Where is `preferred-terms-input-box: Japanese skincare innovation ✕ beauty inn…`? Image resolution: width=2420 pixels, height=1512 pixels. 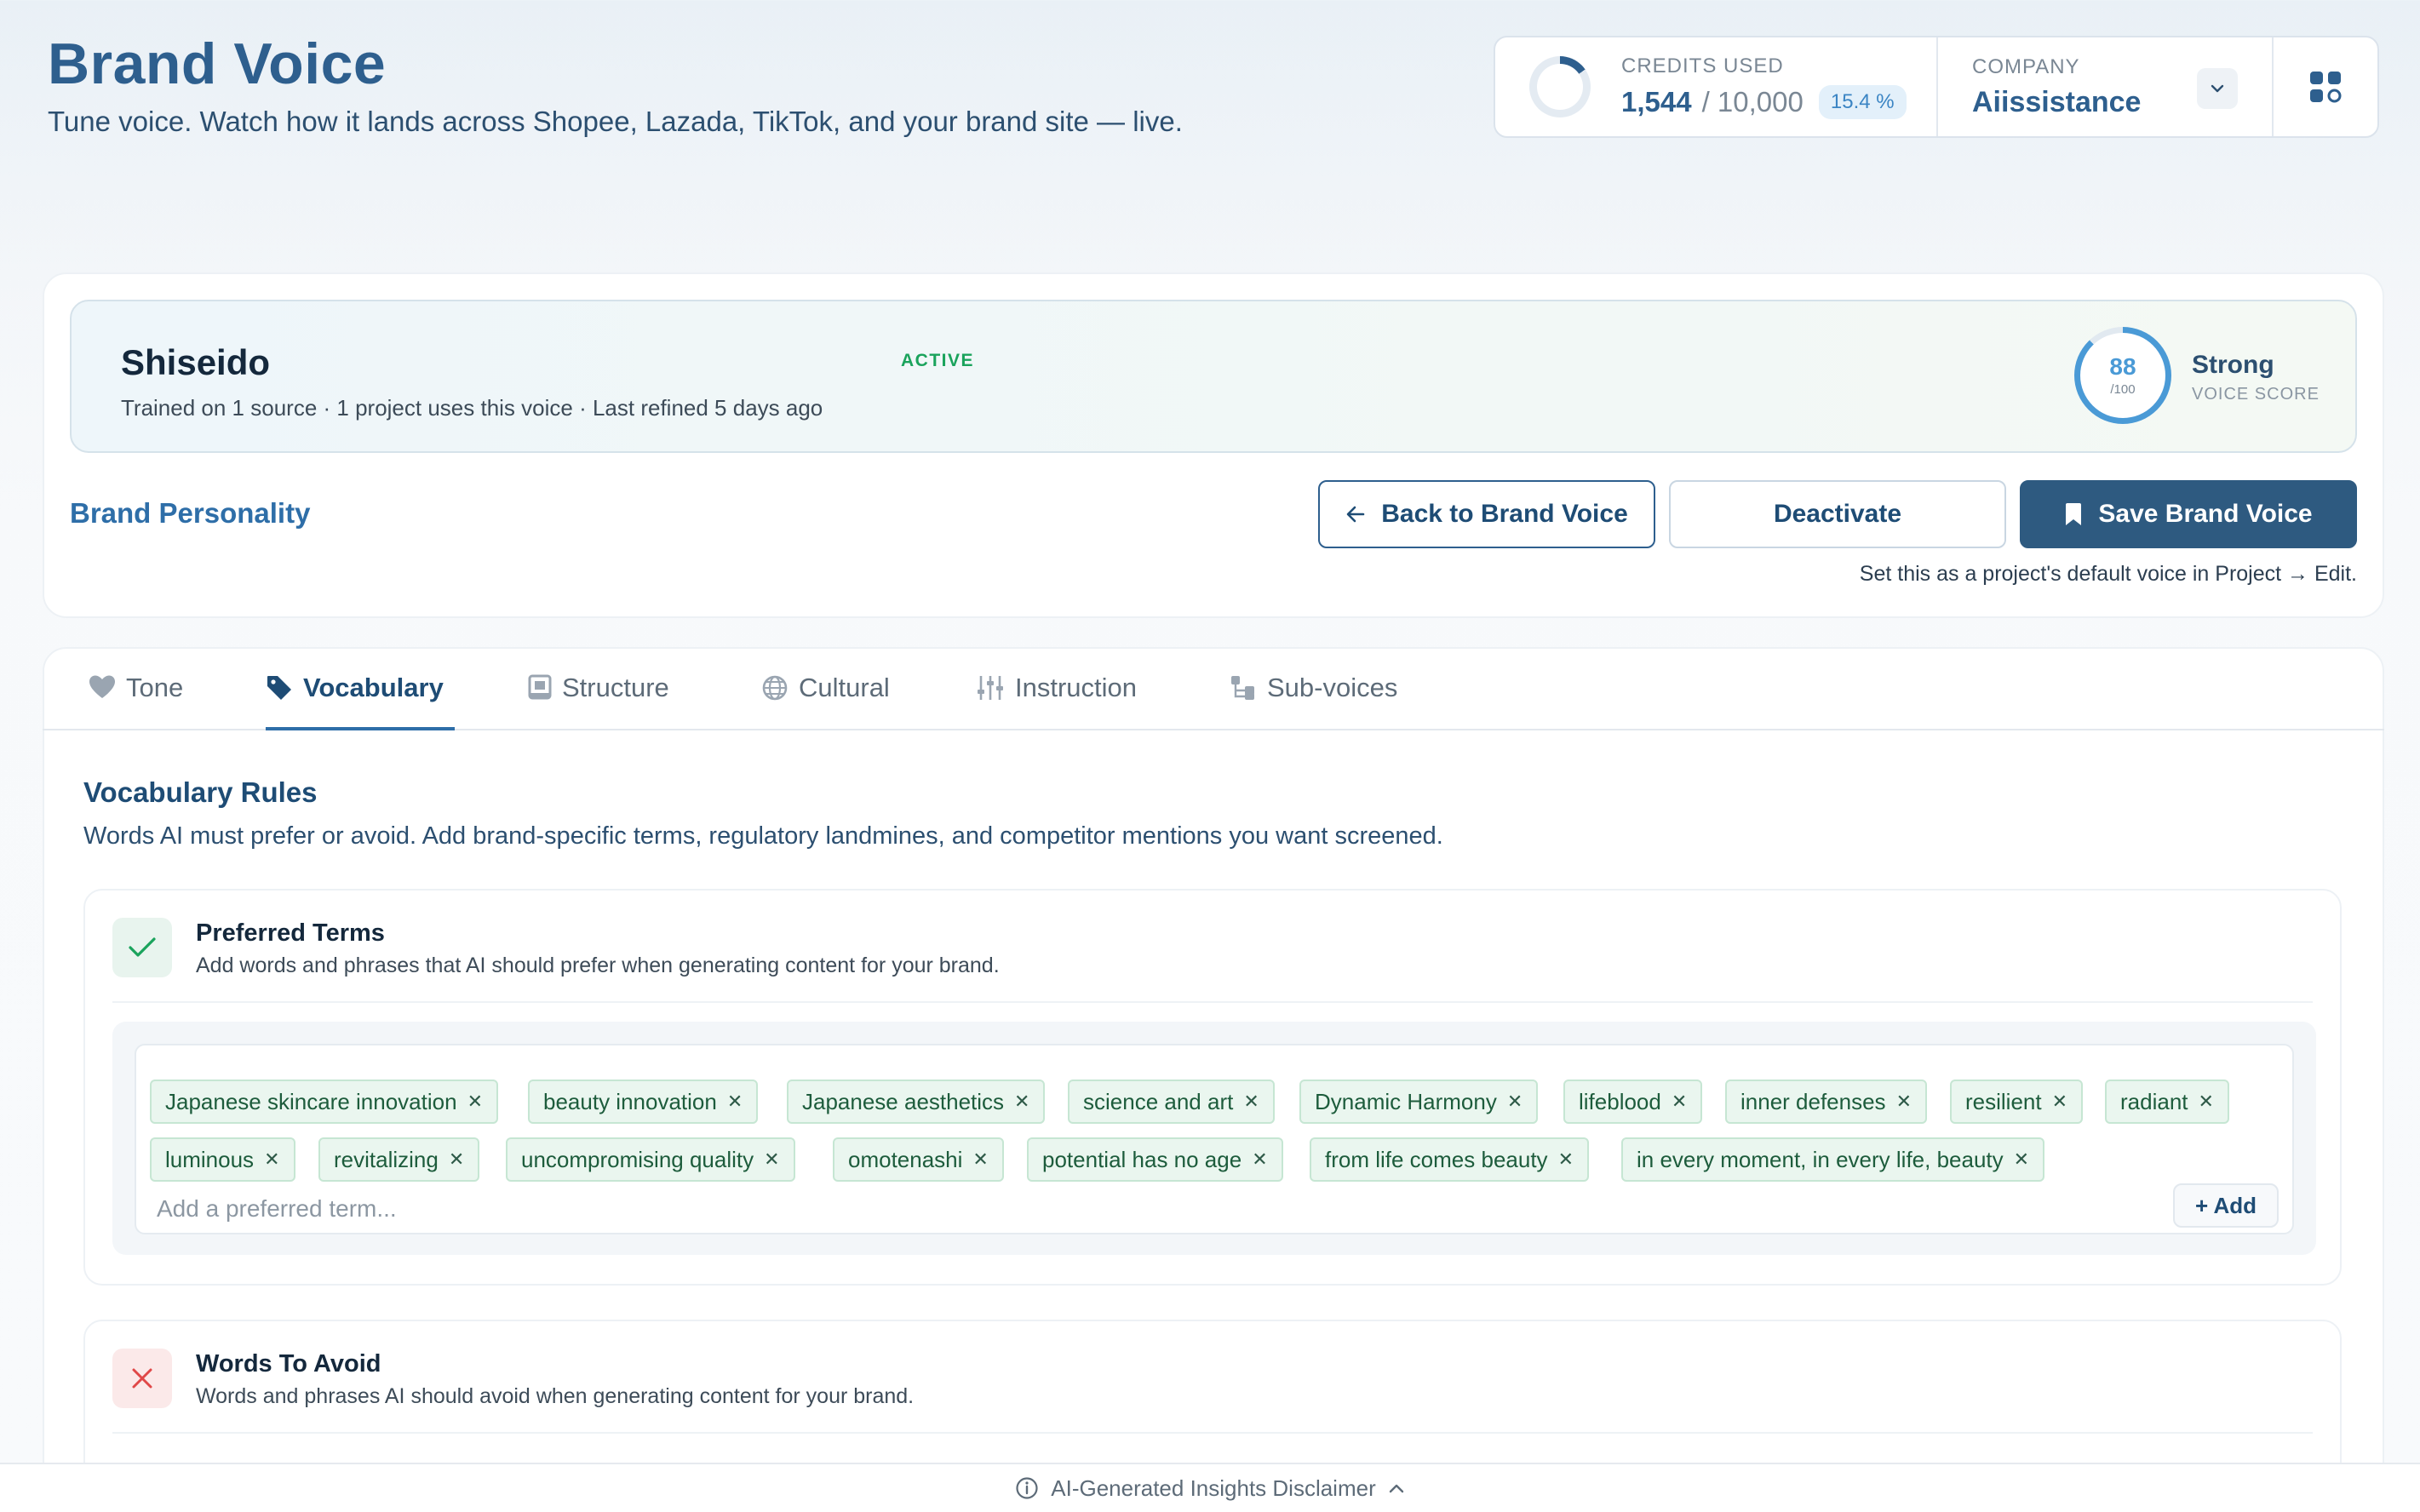
preferred-terms-input-box: Japanese skincare innovation ✕ beauty inn… is located at coordinates (1214, 1139).